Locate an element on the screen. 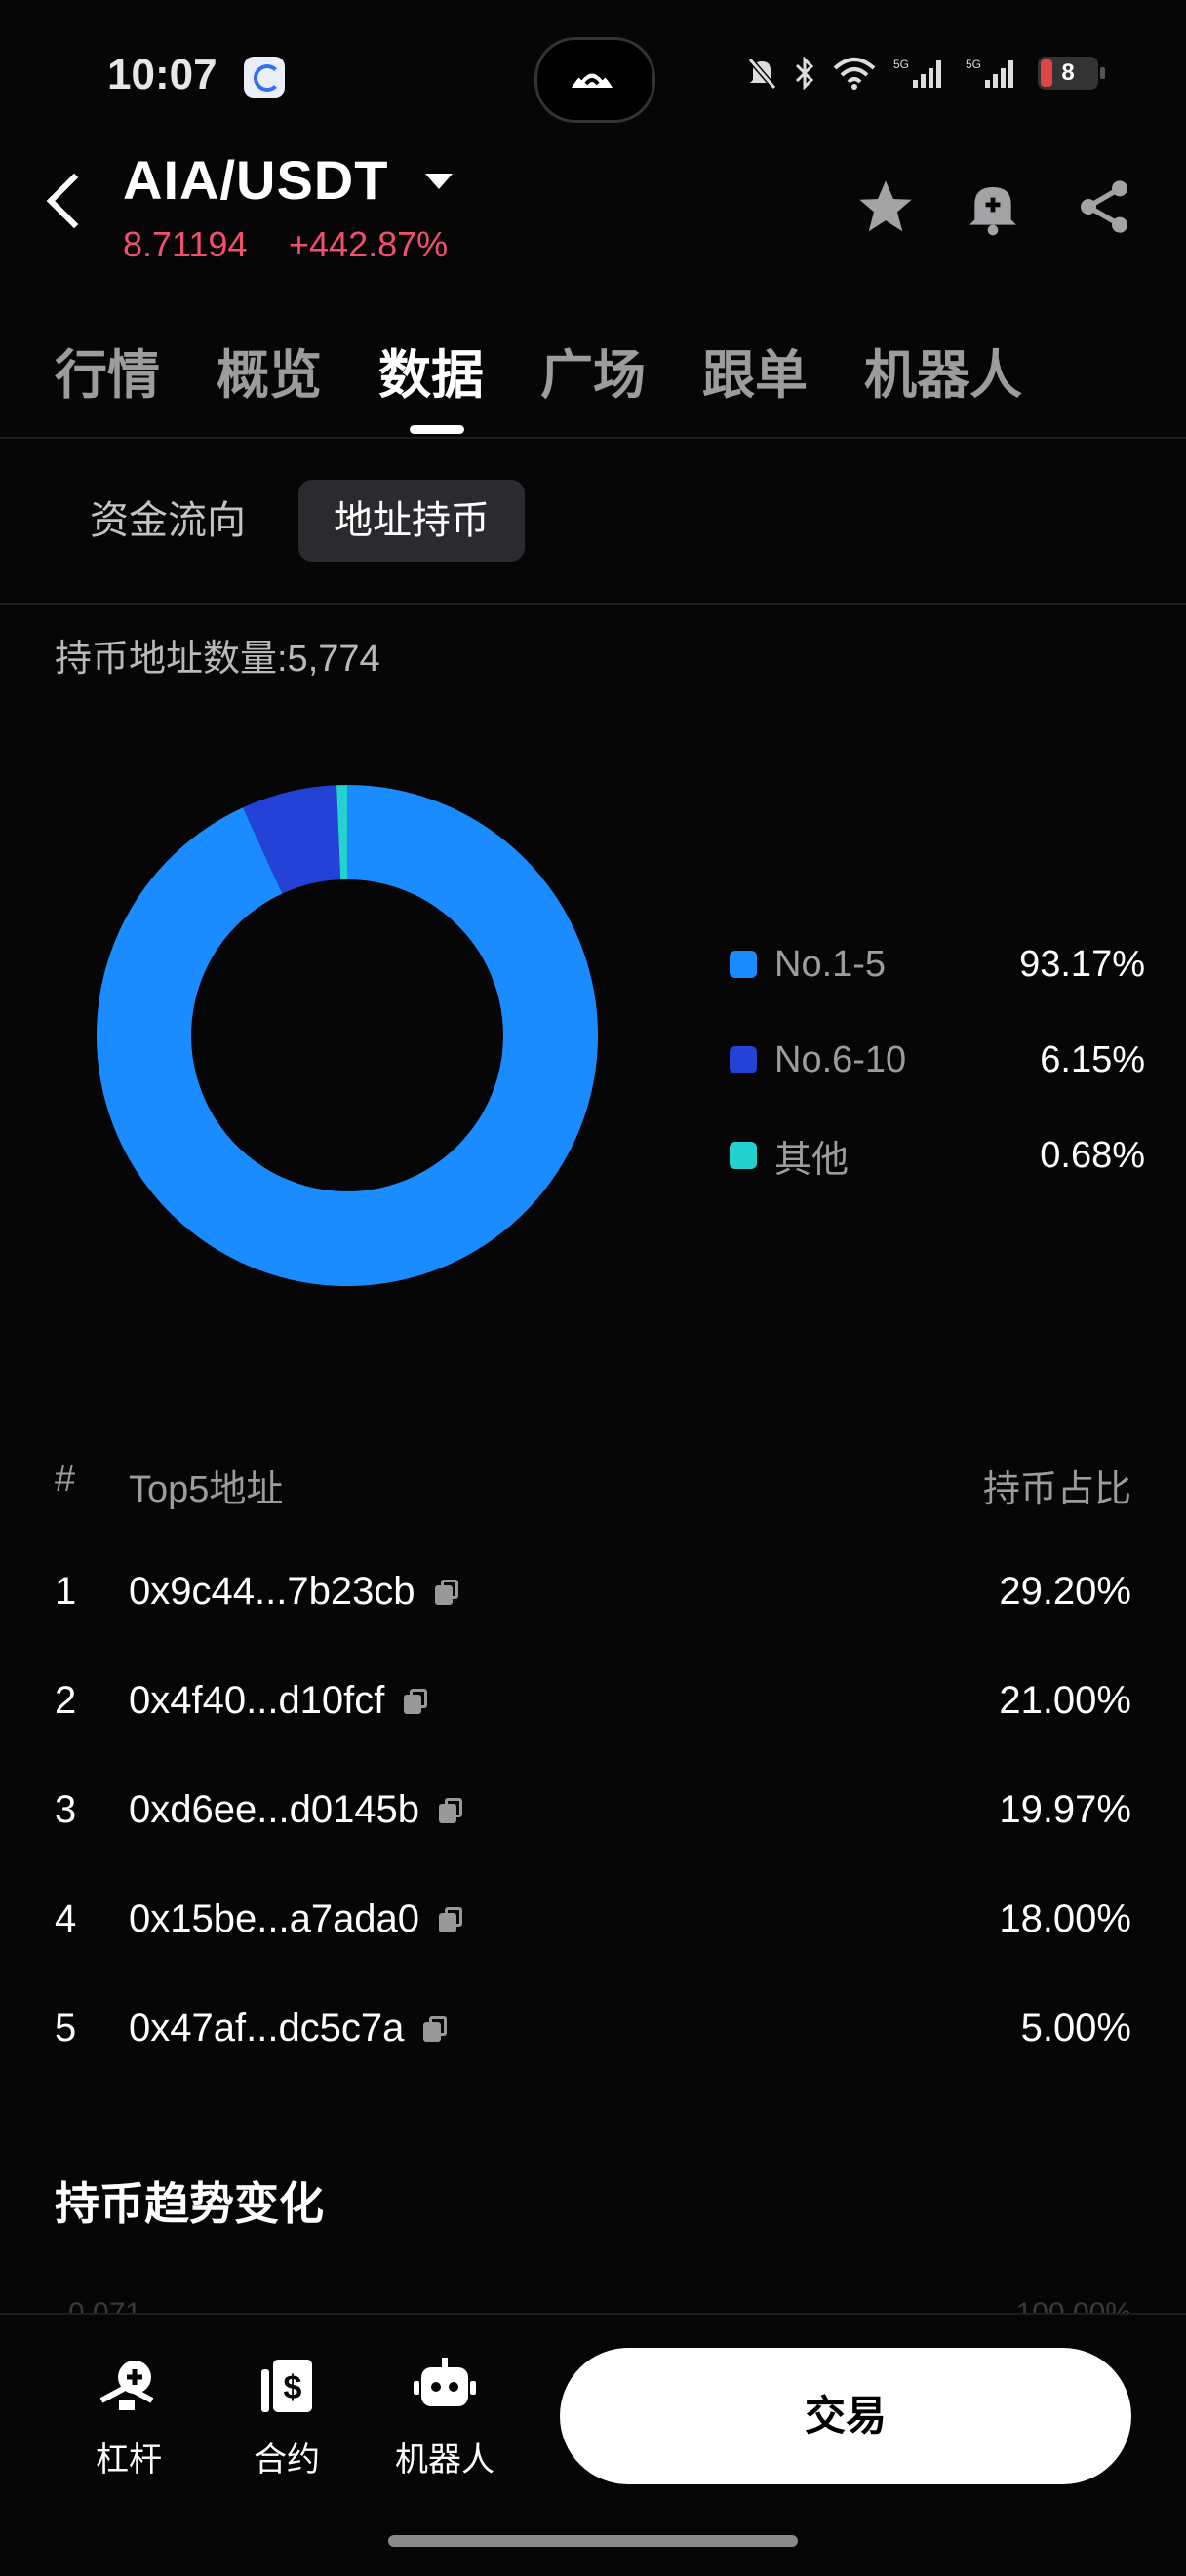  row-address: 0x9c44...7b23cb is located at coordinates (293, 1592).